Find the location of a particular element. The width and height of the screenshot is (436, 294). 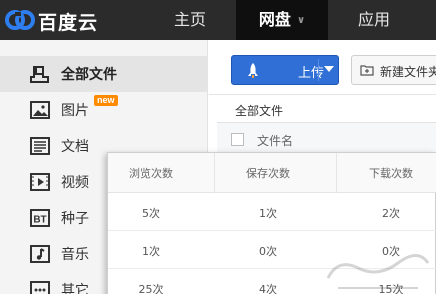

new-folder-icon is located at coordinates (367, 70).